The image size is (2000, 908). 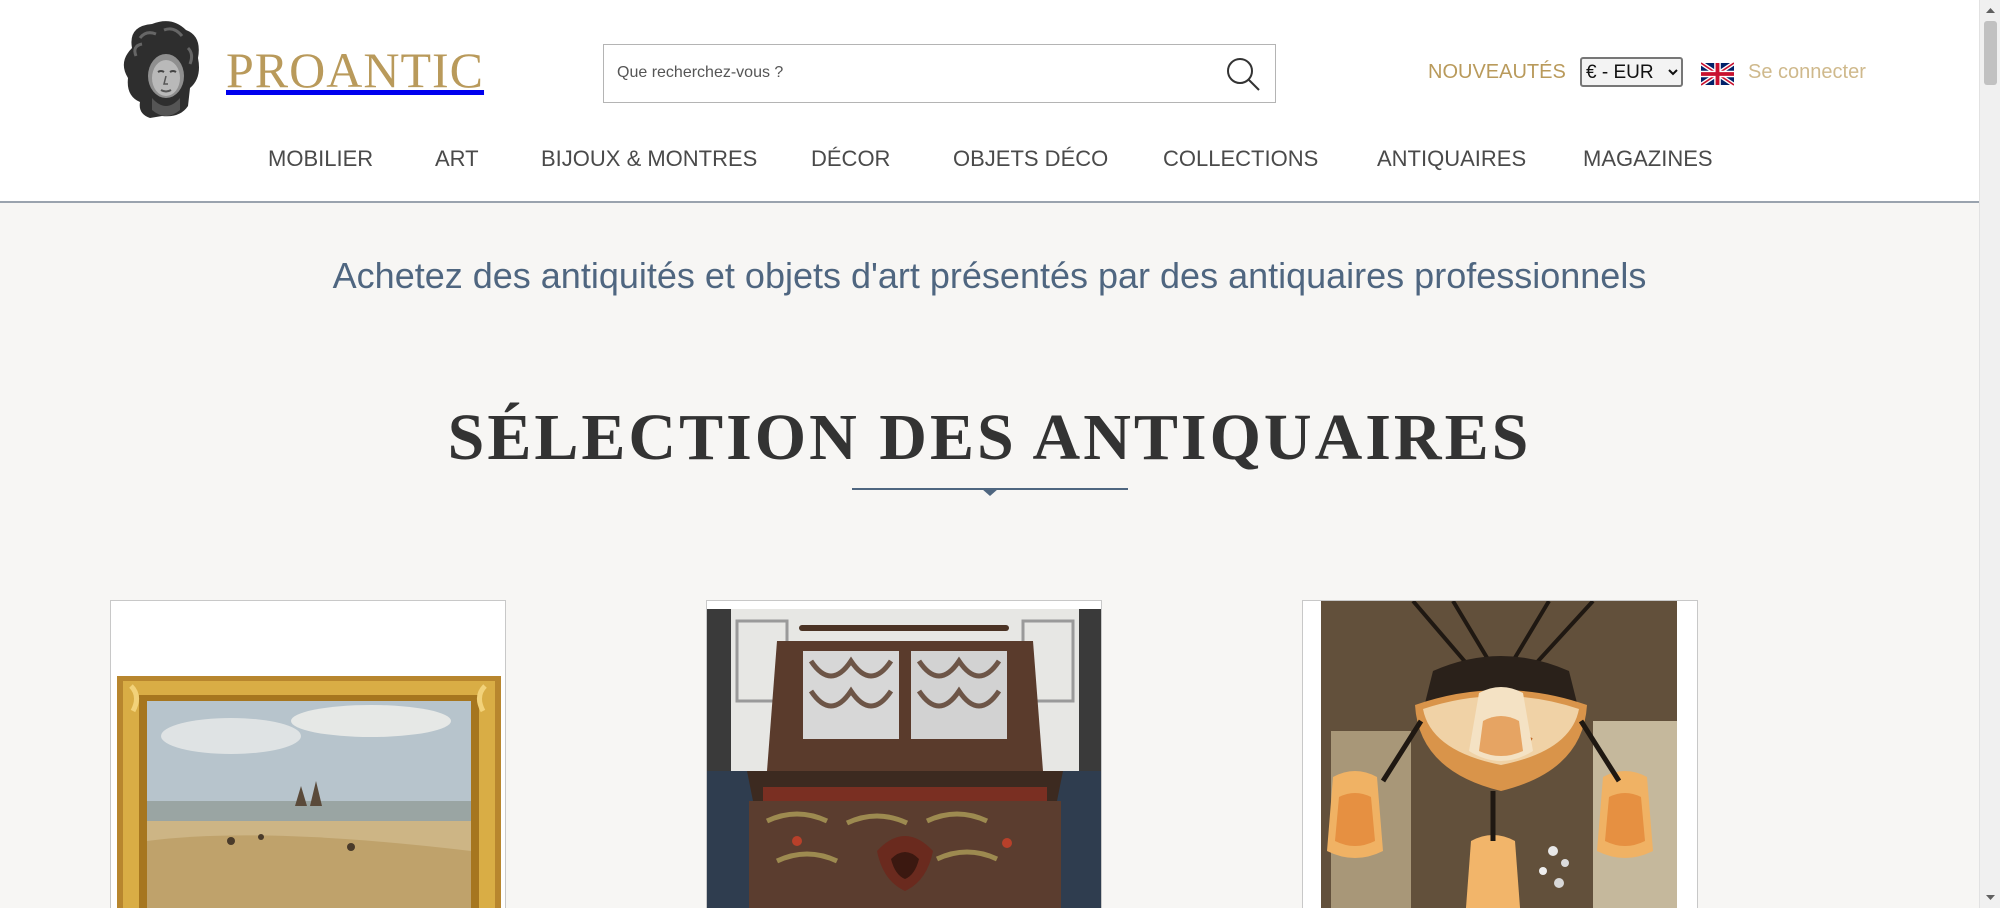 I want to click on nav-item-art: ART, so click(x=457, y=159).